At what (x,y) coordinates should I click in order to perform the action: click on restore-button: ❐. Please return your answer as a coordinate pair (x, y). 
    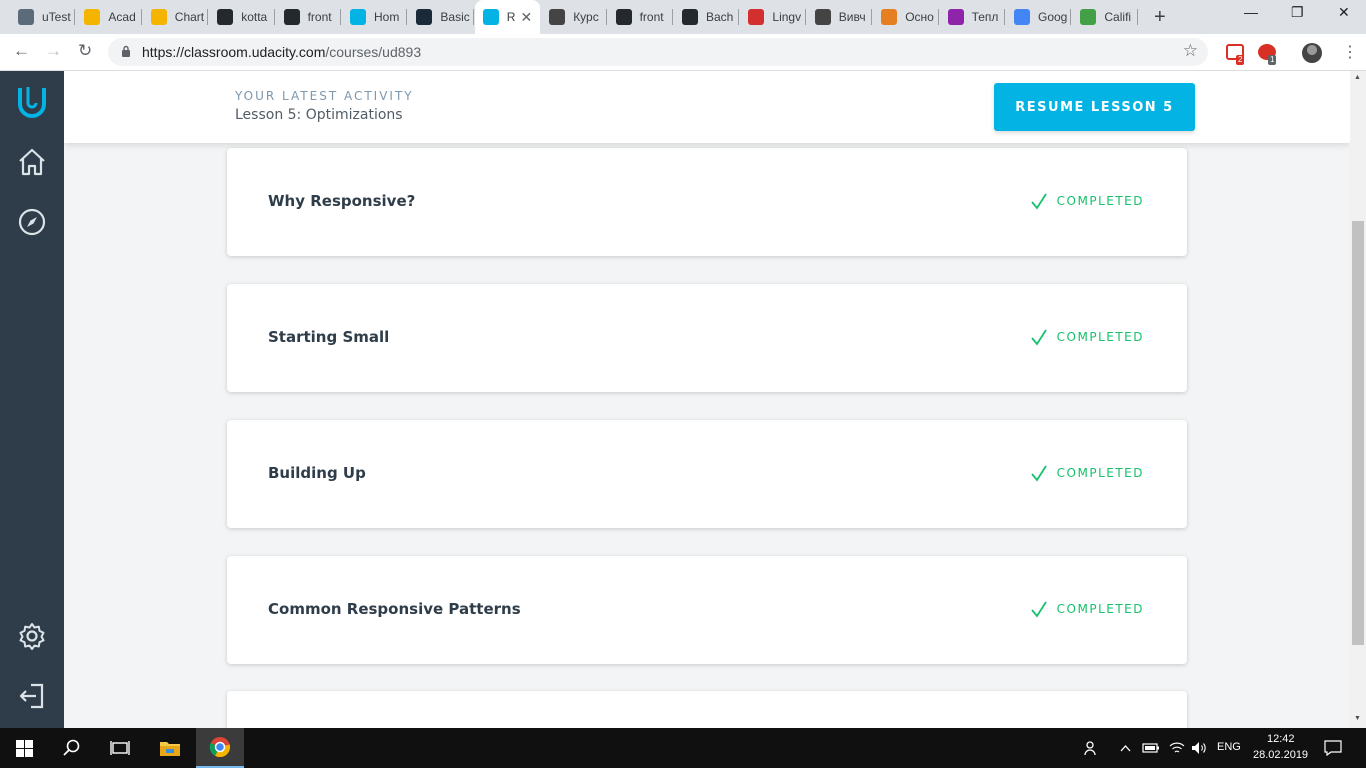
    Looking at the image, I should click on (1297, 12).